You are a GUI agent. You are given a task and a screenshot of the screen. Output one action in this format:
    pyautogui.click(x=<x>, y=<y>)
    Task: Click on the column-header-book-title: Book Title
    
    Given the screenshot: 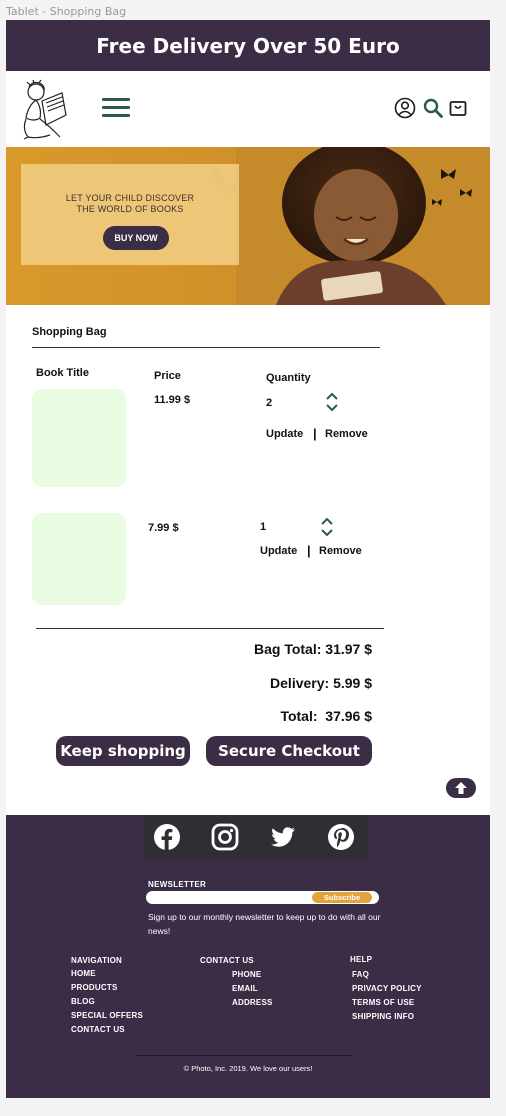 What is the action you would take?
    pyautogui.click(x=62, y=373)
    